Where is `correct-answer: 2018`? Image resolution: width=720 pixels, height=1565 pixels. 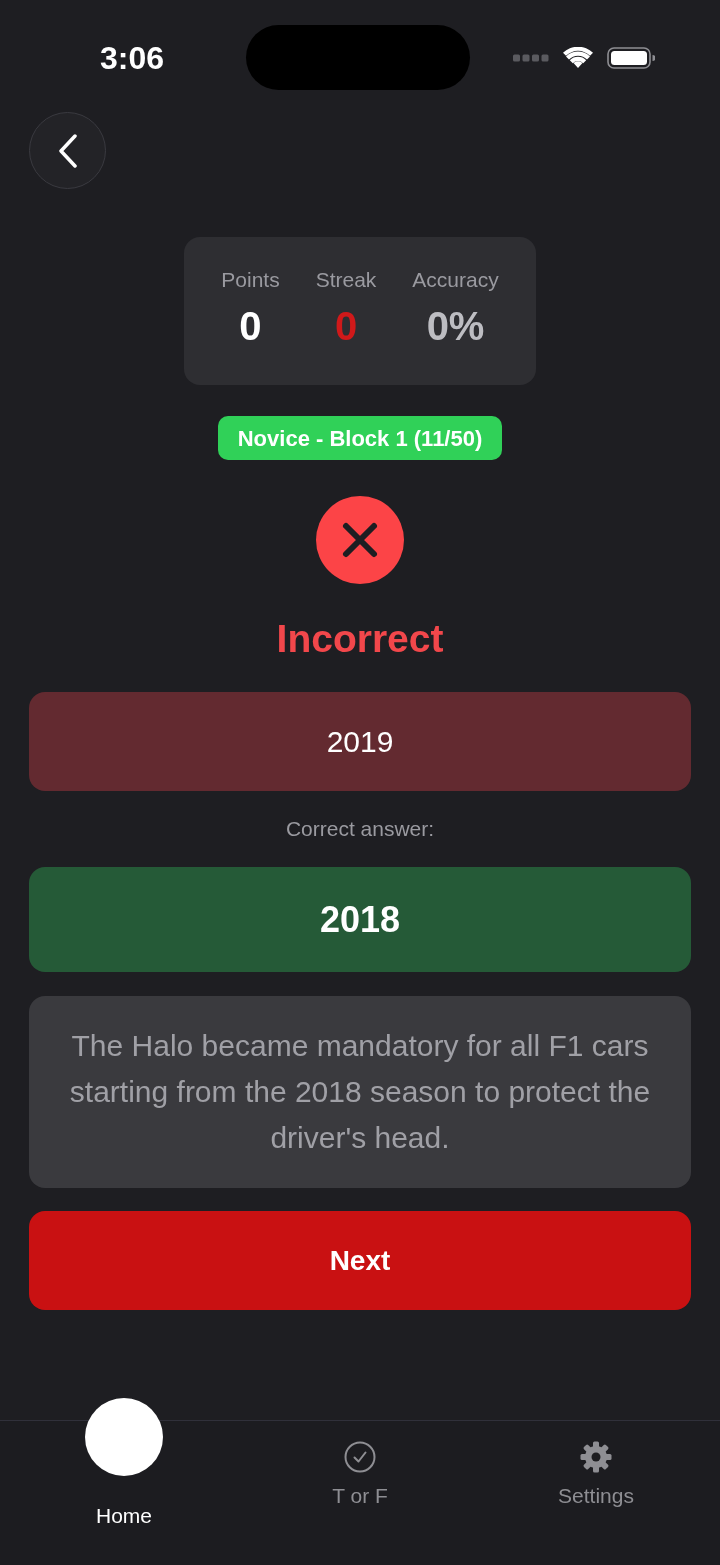
correct-answer: 2018 is located at coordinates (360, 919).